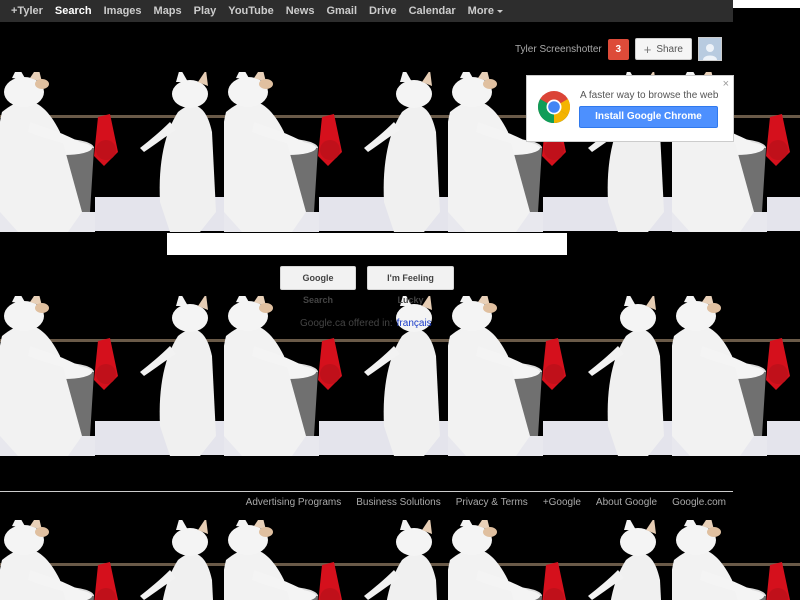 The height and width of the screenshot is (600, 800). What do you see at coordinates (726, 84) in the screenshot?
I see `close-icon: ×` at bounding box center [726, 84].